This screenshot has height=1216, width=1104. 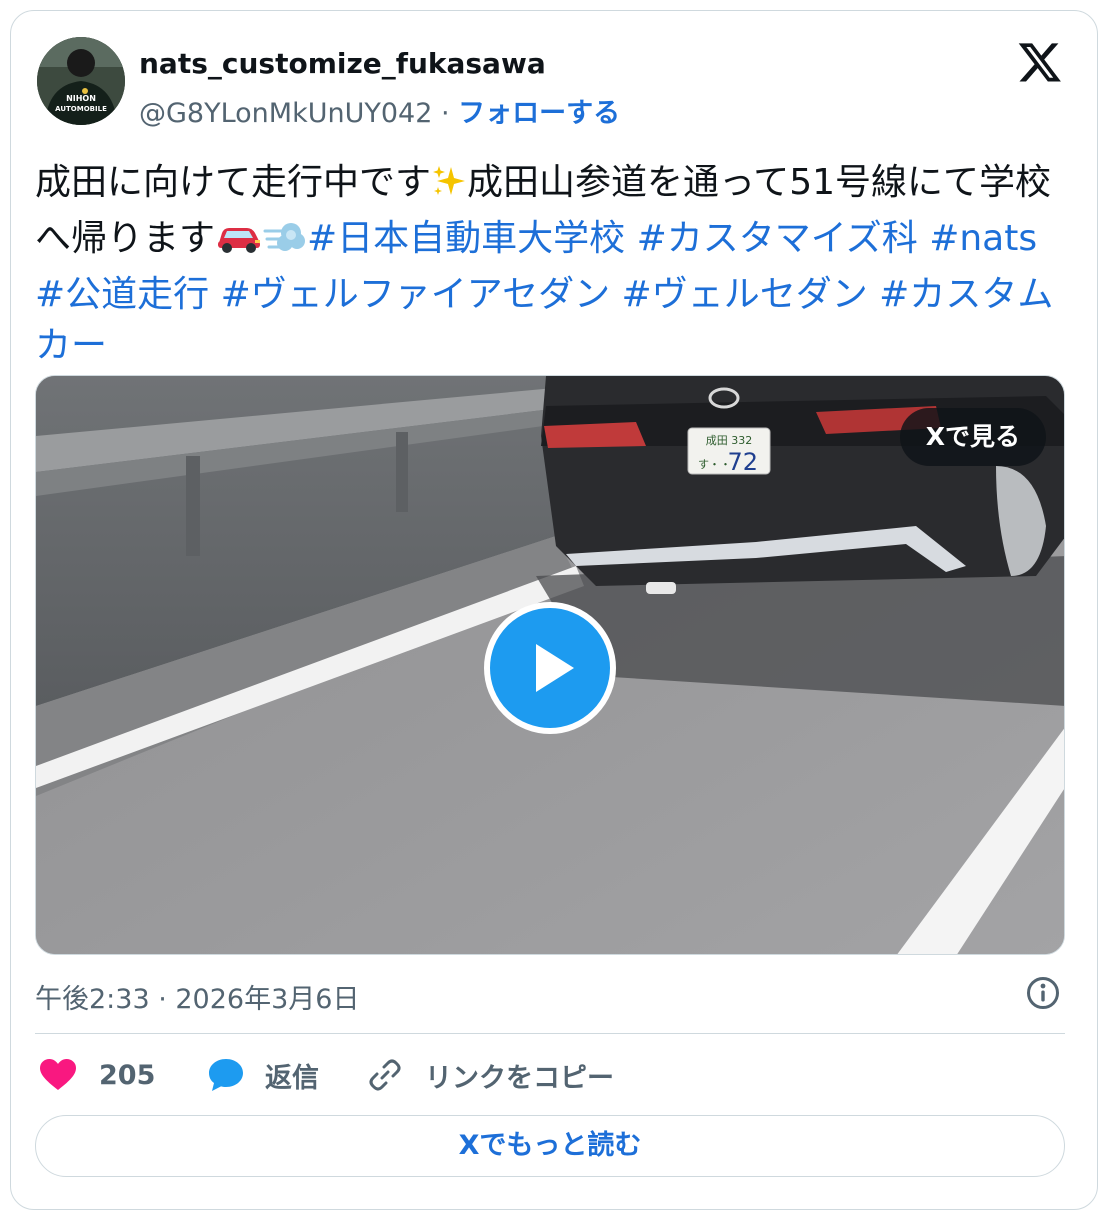 What do you see at coordinates (550, 1033) in the screenshot?
I see `divider` at bounding box center [550, 1033].